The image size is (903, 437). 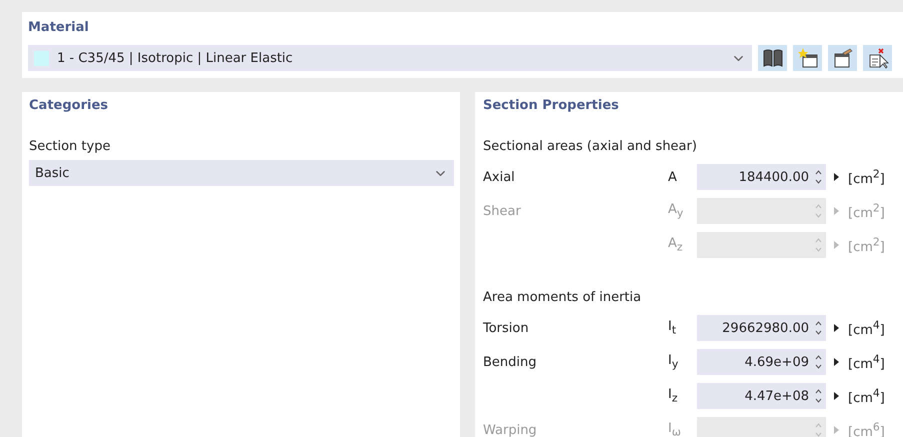 What do you see at coordinates (761, 362) in the screenshot?
I see `number-field: 4.69e+09` at bounding box center [761, 362].